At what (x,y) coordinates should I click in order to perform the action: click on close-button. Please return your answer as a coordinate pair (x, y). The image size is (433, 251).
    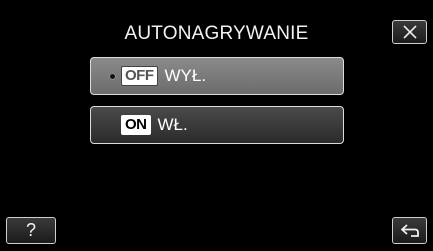
    Looking at the image, I should click on (409, 32).